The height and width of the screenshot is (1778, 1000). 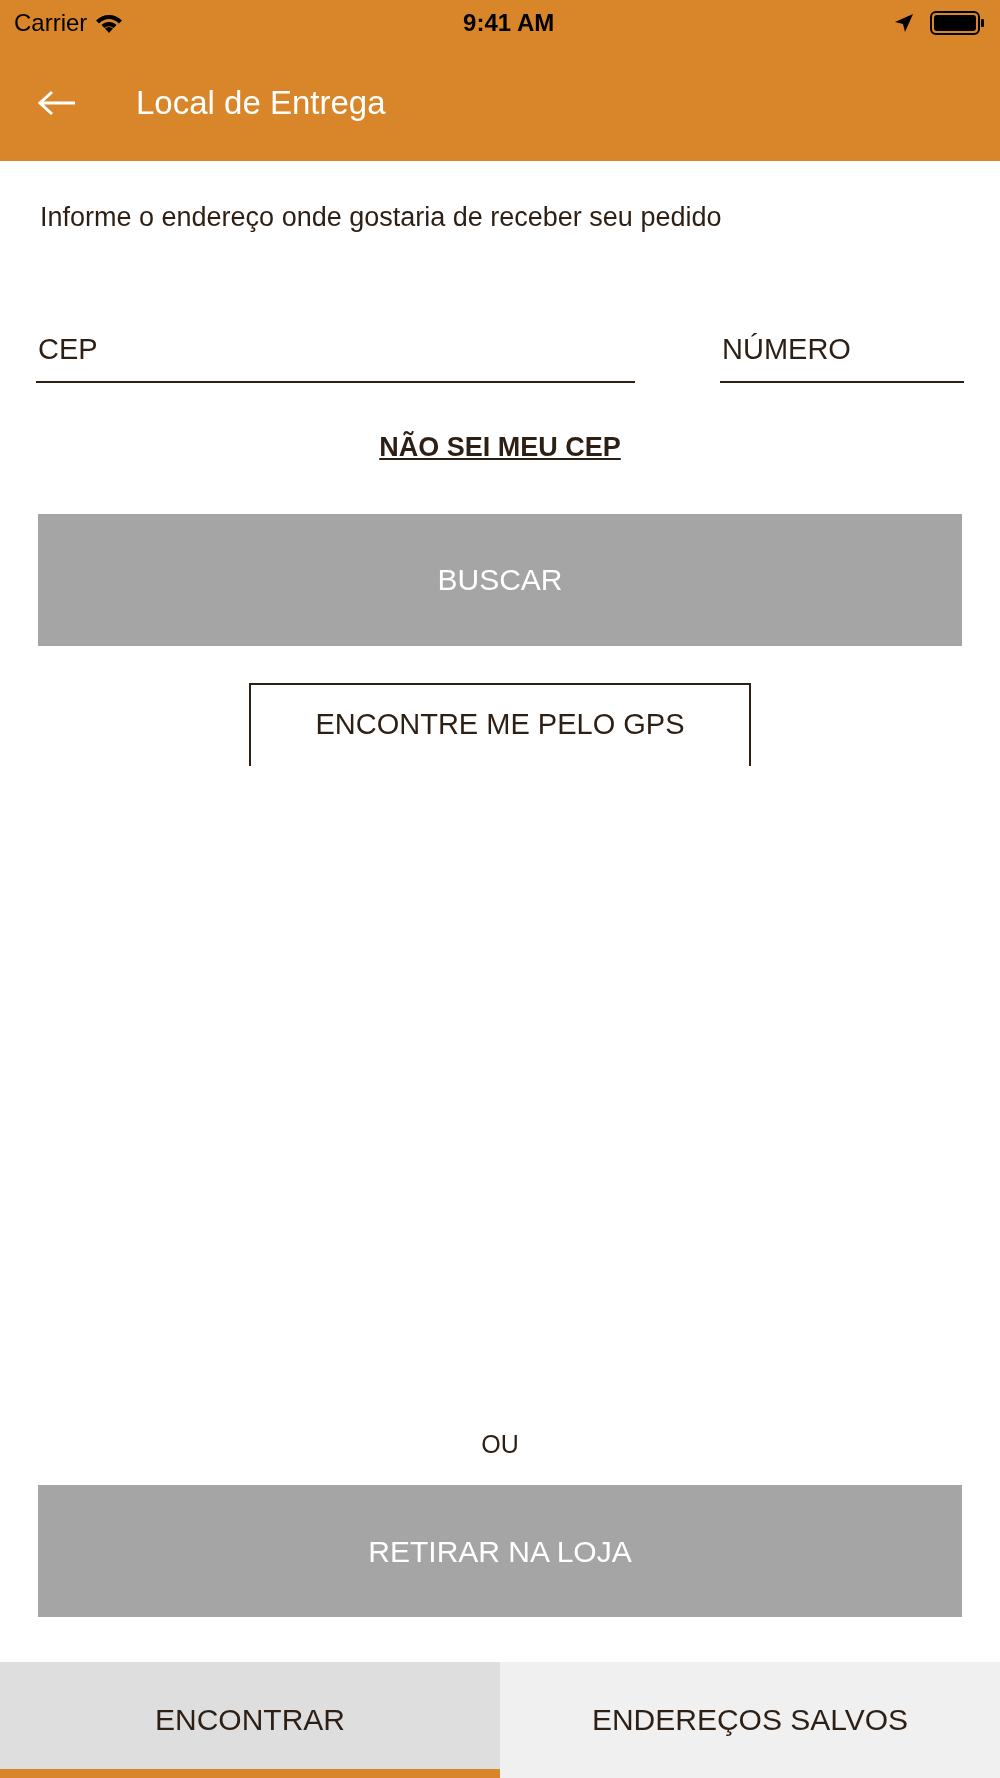 What do you see at coordinates (750, 1720) in the screenshot?
I see `tab: ENDEREÇOS SALVOS` at bounding box center [750, 1720].